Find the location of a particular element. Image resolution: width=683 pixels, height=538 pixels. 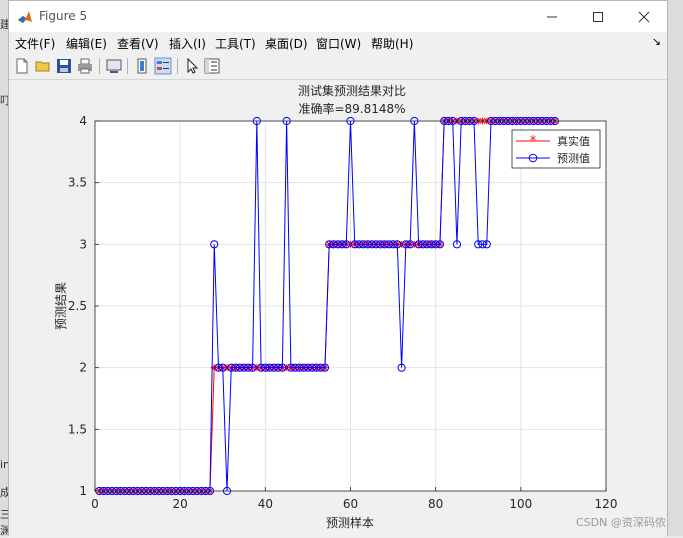

y-axis-label: 预测结果 is located at coordinates (61, 306).